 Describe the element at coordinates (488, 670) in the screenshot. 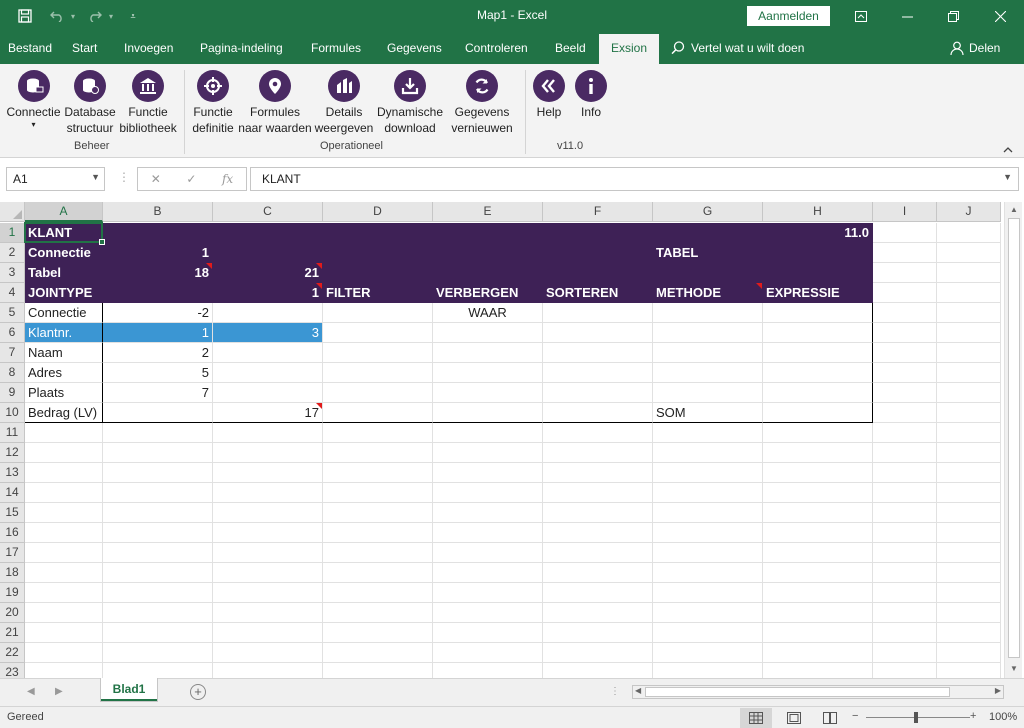

I see `cell-e23` at that location.